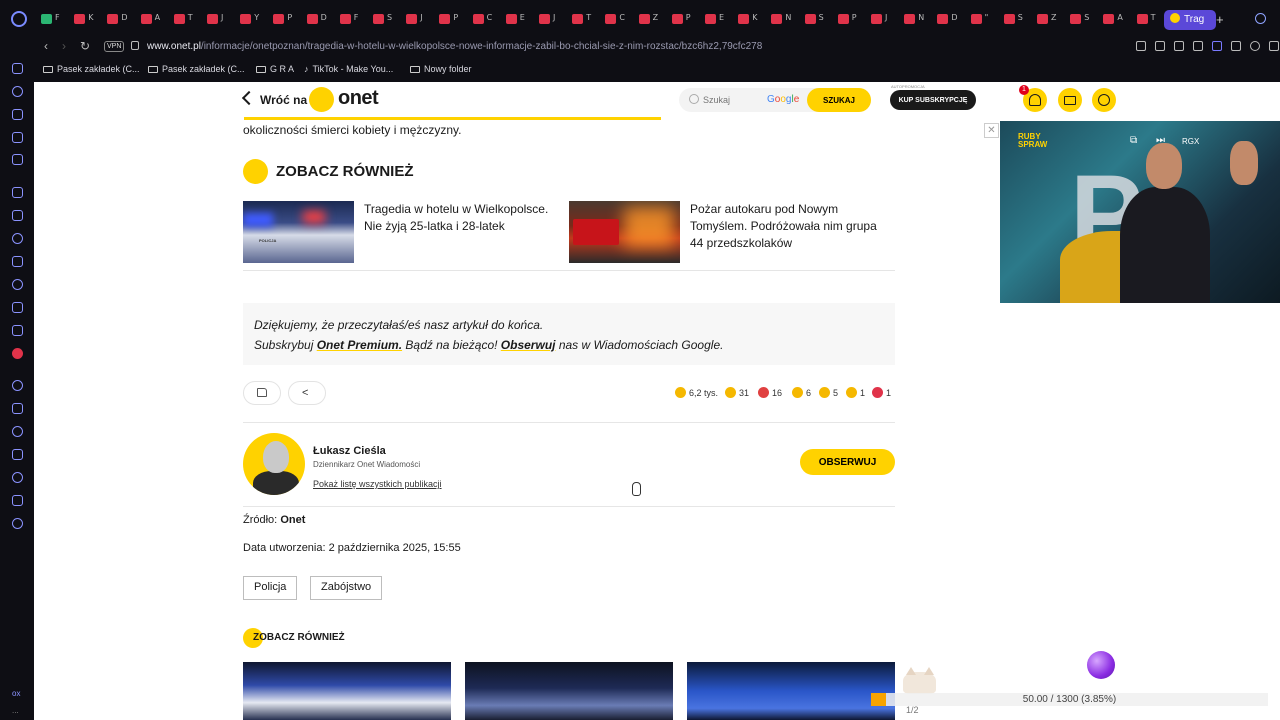 The image size is (1280, 720). Describe the element at coordinates (298, 232) in the screenshot. I see `related-thumbnail: POLICJA` at that location.